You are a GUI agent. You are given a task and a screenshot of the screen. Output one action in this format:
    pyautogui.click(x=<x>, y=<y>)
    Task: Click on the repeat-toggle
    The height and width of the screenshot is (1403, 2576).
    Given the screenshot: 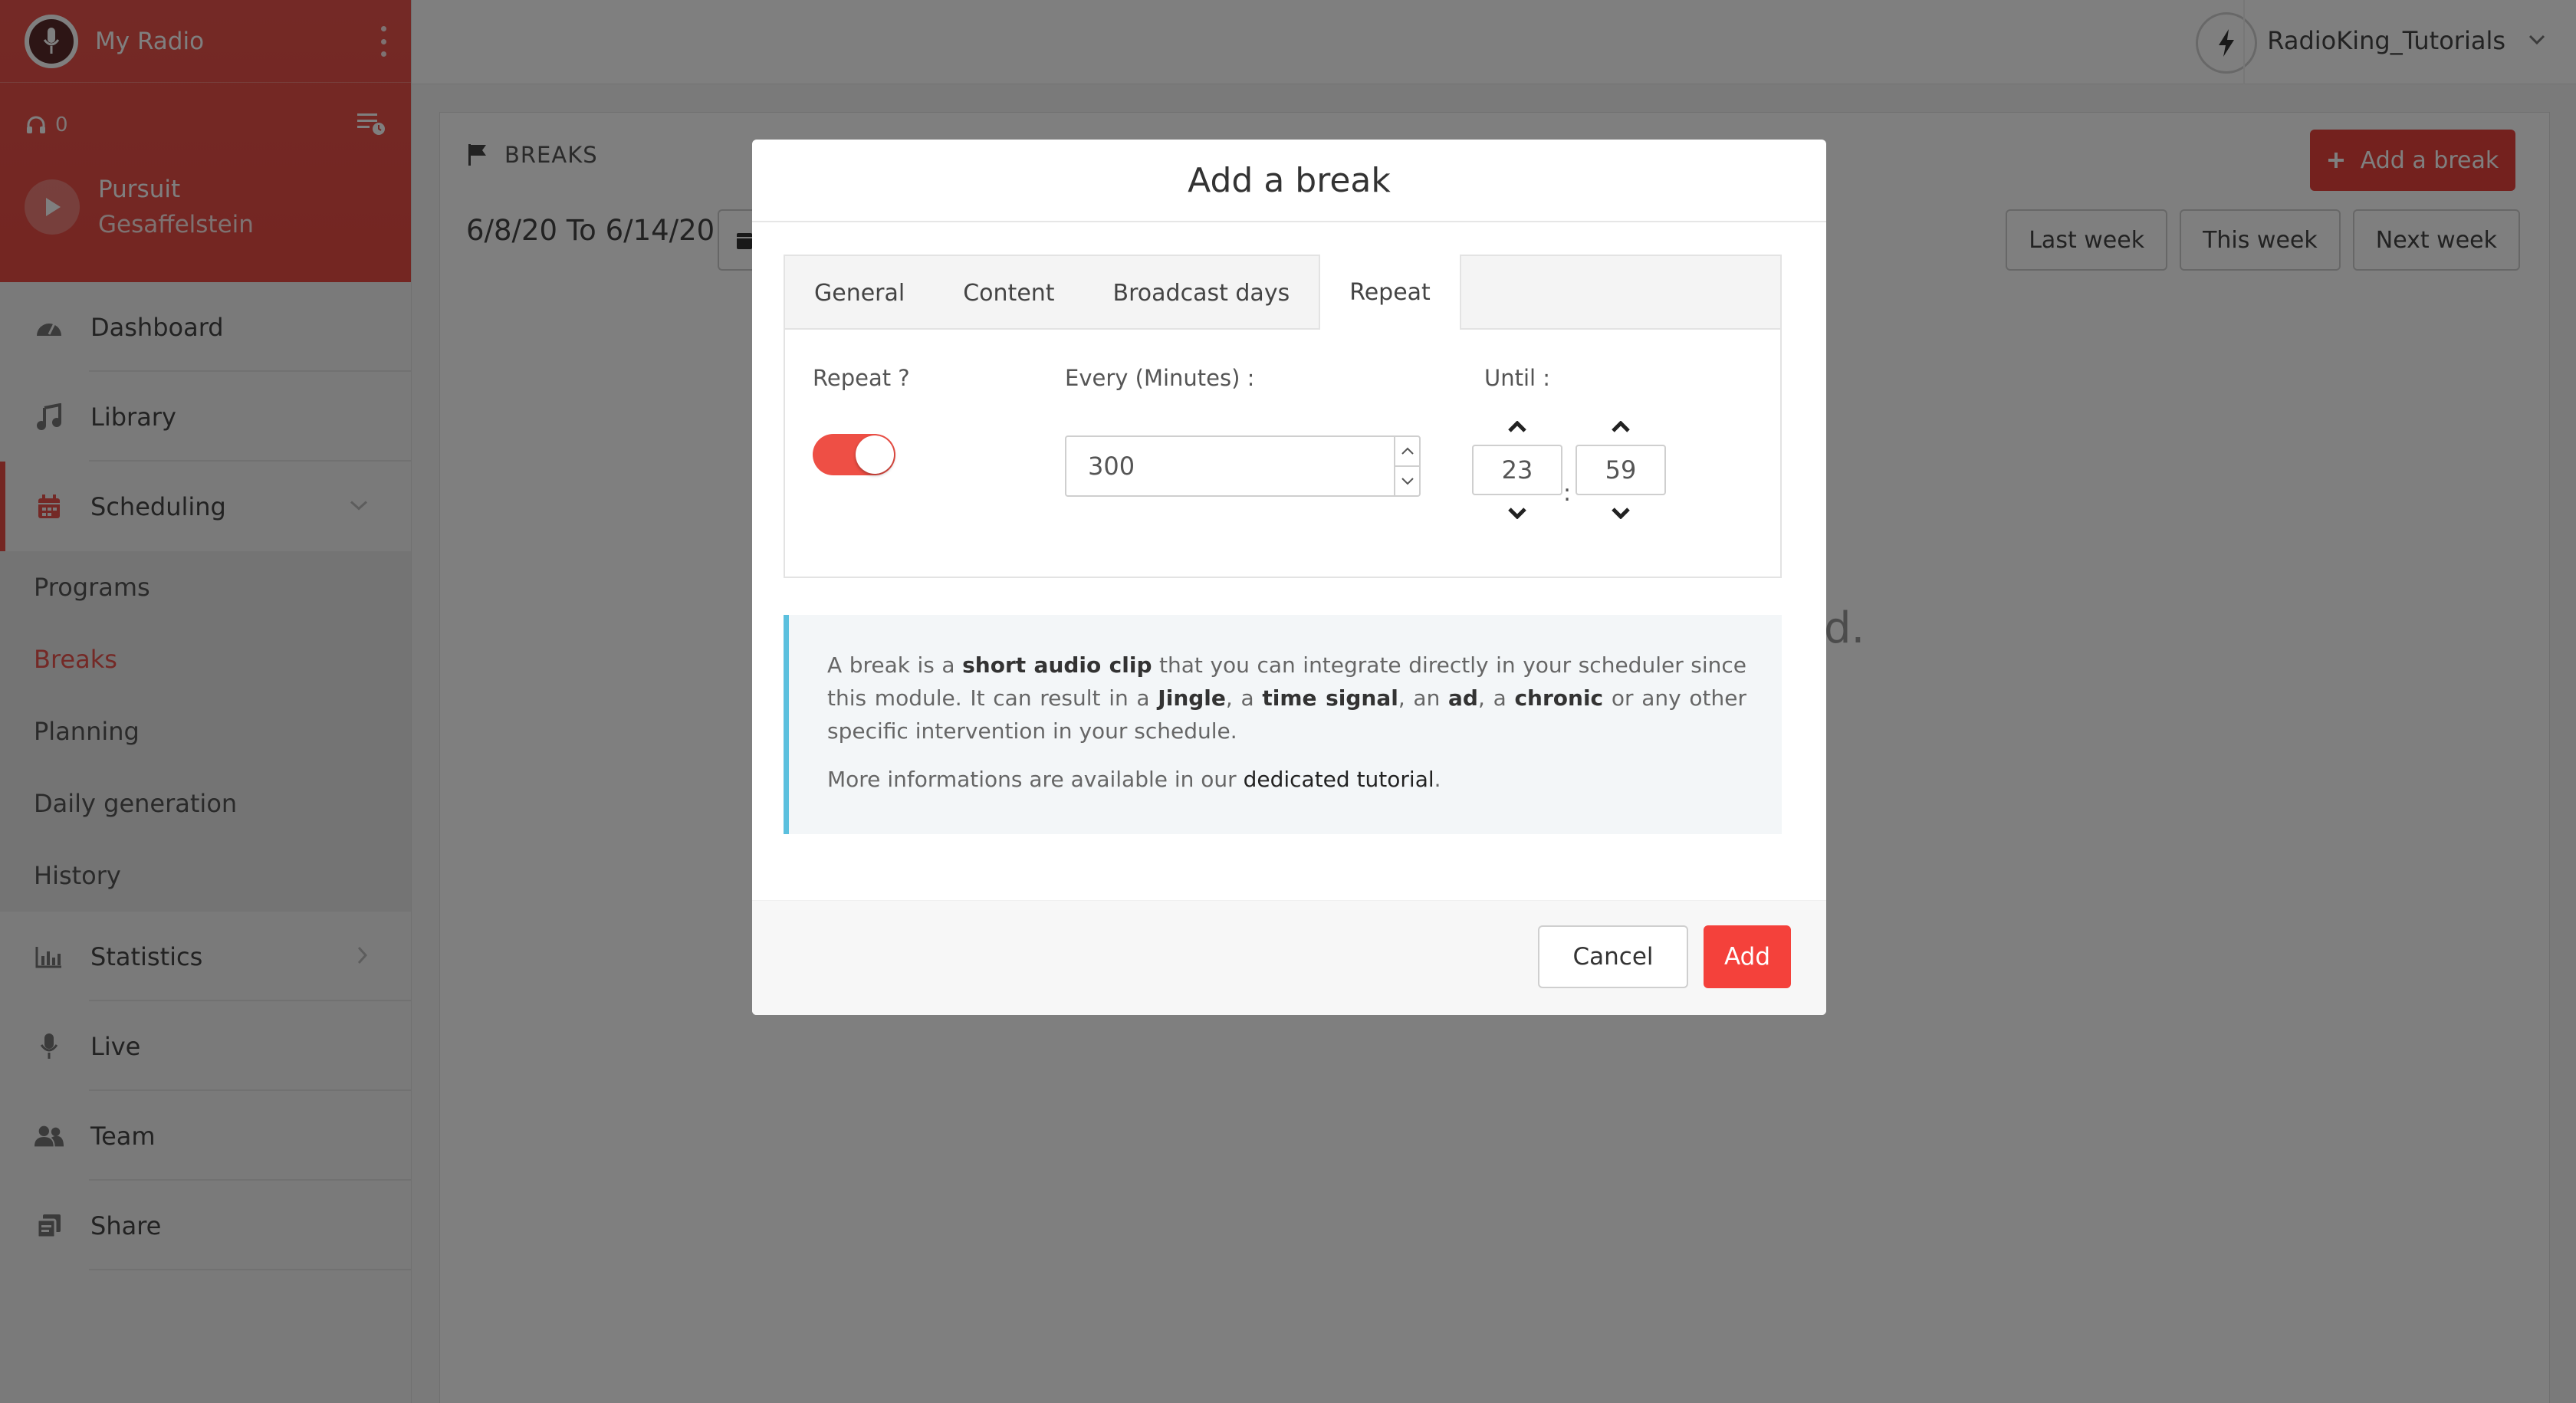 What is the action you would take?
    pyautogui.click(x=854, y=455)
    